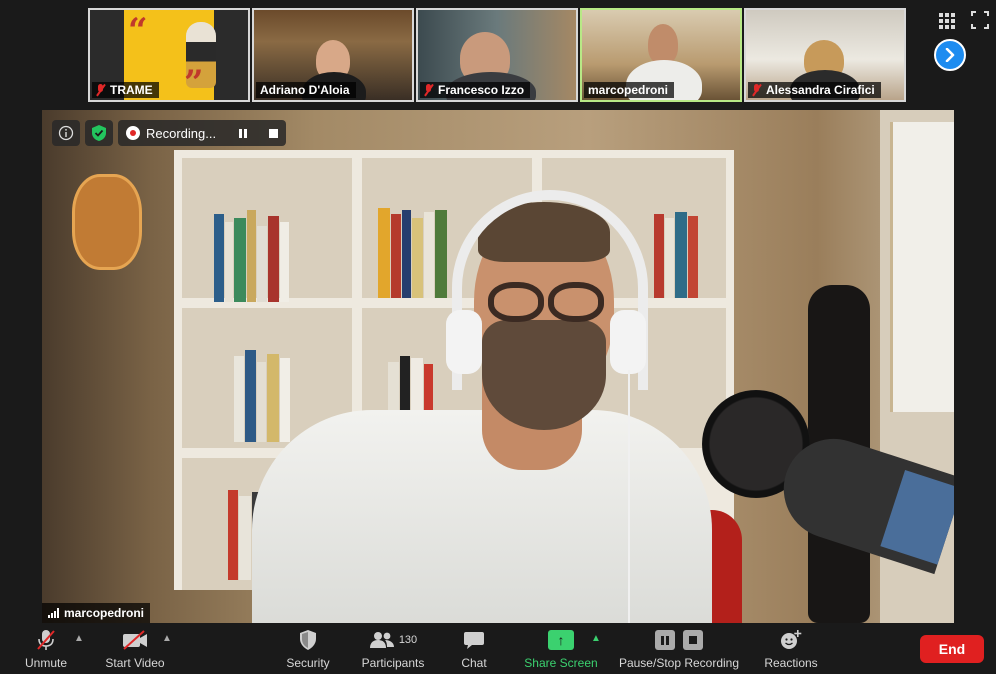 The image size is (996, 674). What do you see at coordinates (475, 90) in the screenshot?
I see `thumbnail-name-tag: Francesco Izzo` at bounding box center [475, 90].